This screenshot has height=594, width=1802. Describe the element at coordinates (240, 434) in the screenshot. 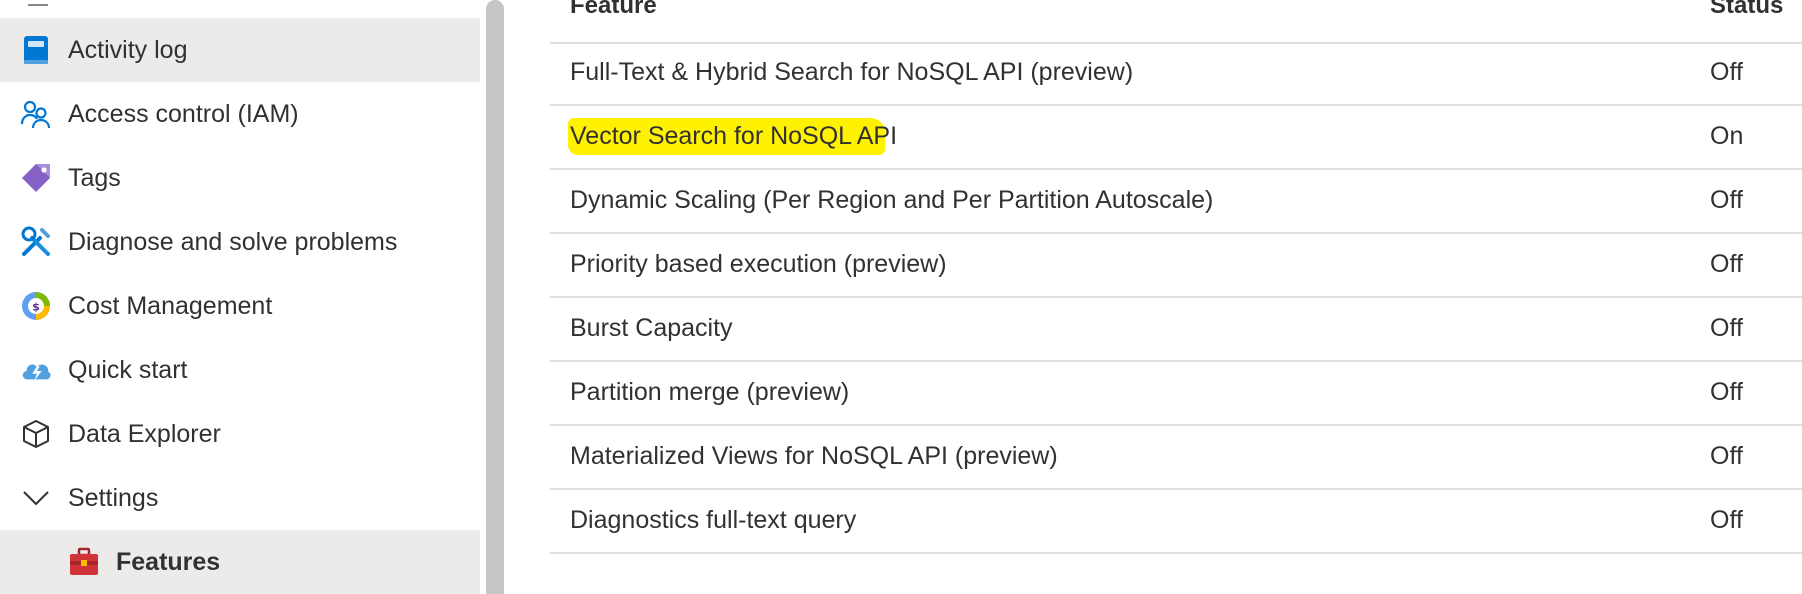

I see `nav-item-data-explorer: Data Explorer` at that location.